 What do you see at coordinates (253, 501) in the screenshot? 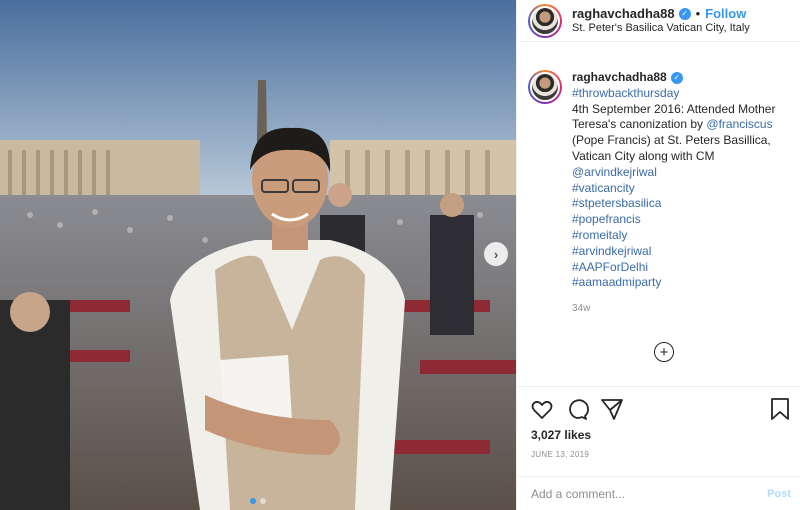
I see `carousel-dot-active` at bounding box center [253, 501].